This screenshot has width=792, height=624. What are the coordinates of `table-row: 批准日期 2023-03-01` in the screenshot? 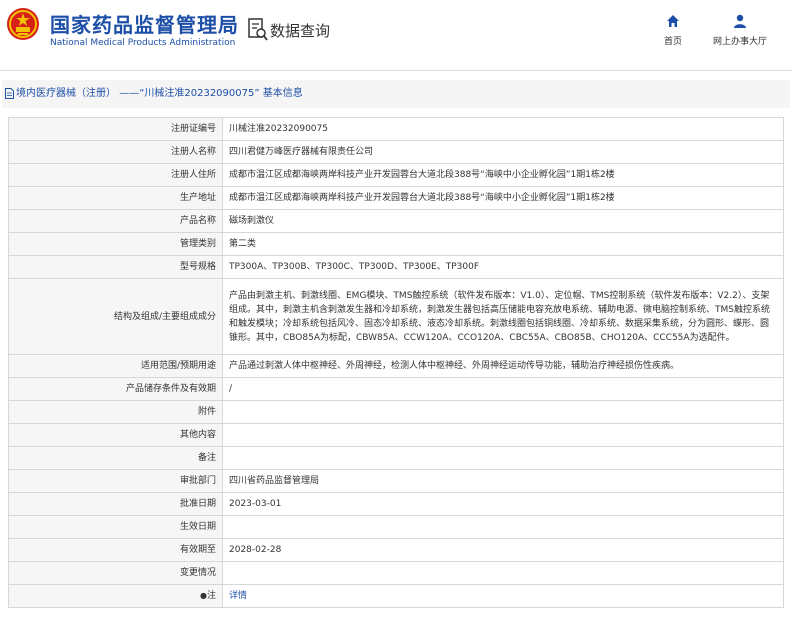 It's located at (396, 504).